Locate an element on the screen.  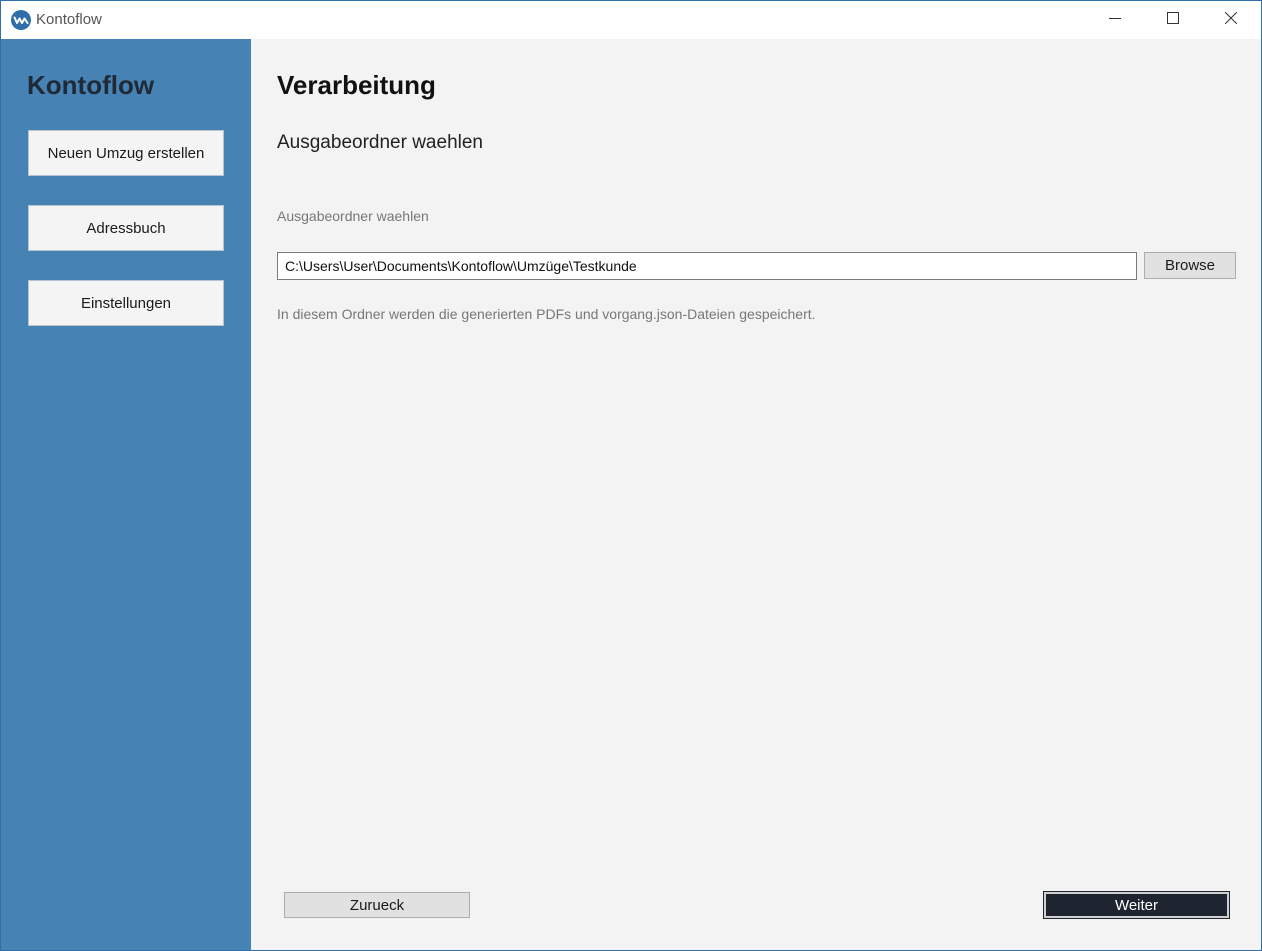
close-button is located at coordinates (1231, 20).